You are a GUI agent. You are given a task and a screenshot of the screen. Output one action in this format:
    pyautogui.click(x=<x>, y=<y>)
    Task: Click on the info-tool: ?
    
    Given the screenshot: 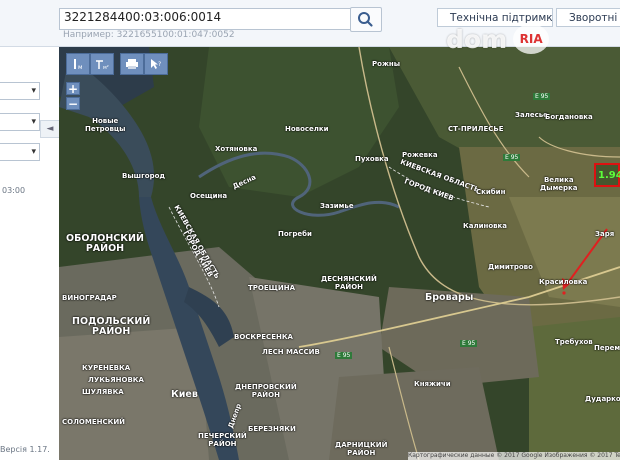 What is the action you would take?
    pyautogui.click(x=156, y=64)
    